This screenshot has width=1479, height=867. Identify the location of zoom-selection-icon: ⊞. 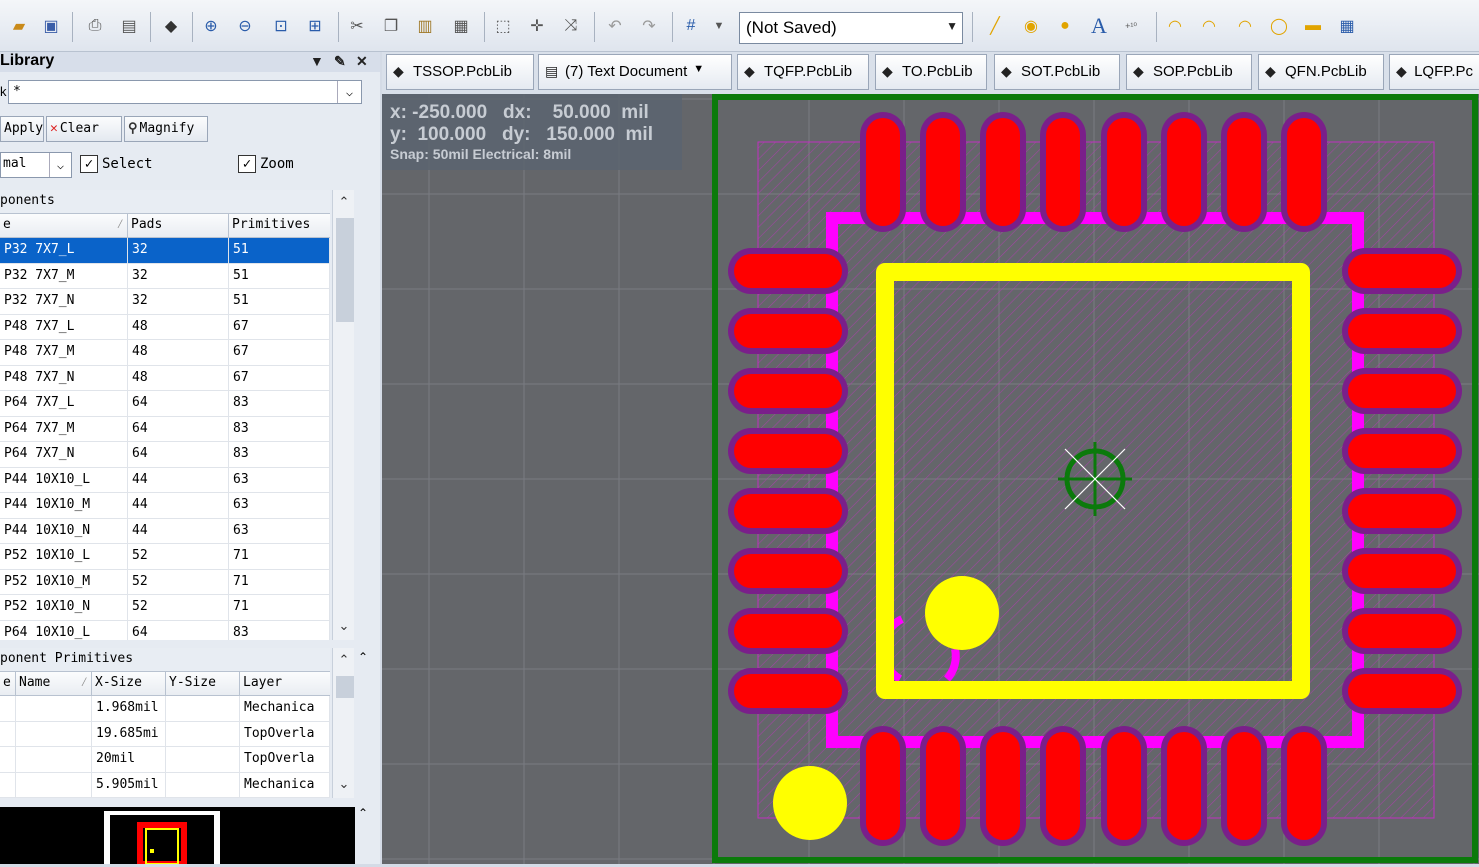
(315, 26).